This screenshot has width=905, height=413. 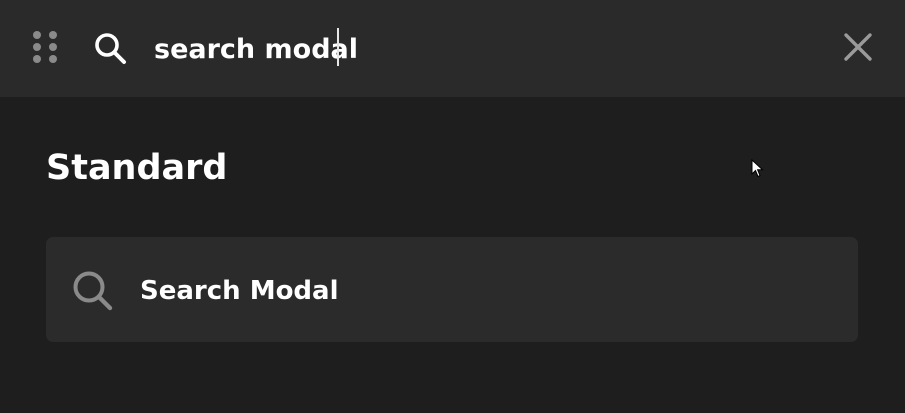 What do you see at coordinates (474, 49) in the screenshot?
I see `search-input` at bounding box center [474, 49].